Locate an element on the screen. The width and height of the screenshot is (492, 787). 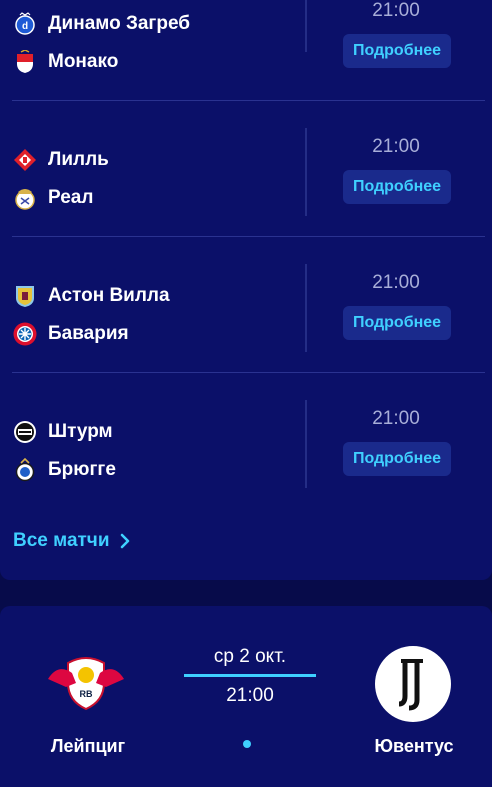
all-matches-link: Все матчи is located at coordinates (71, 541).